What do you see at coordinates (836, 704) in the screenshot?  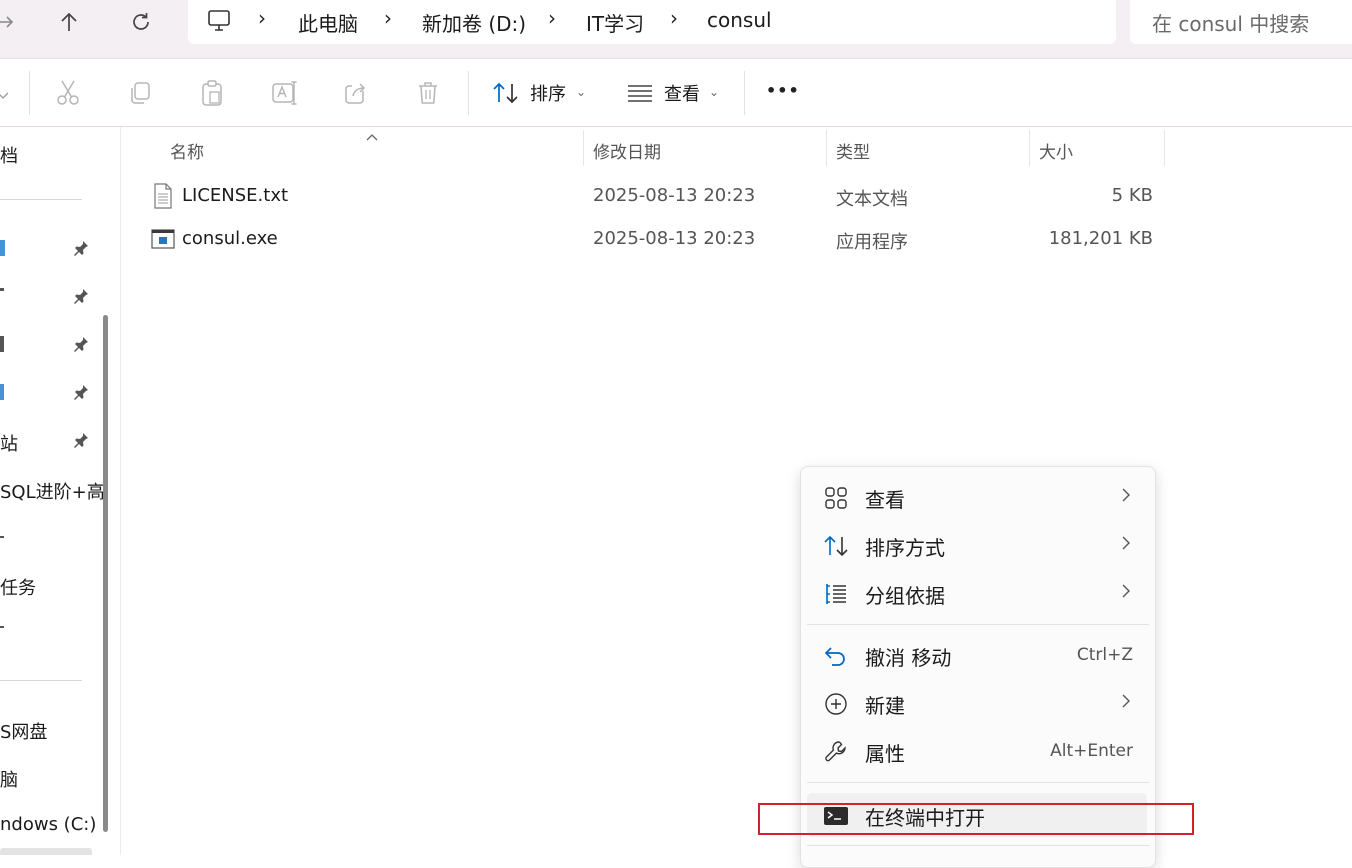 I see `plus-circle-icon` at bounding box center [836, 704].